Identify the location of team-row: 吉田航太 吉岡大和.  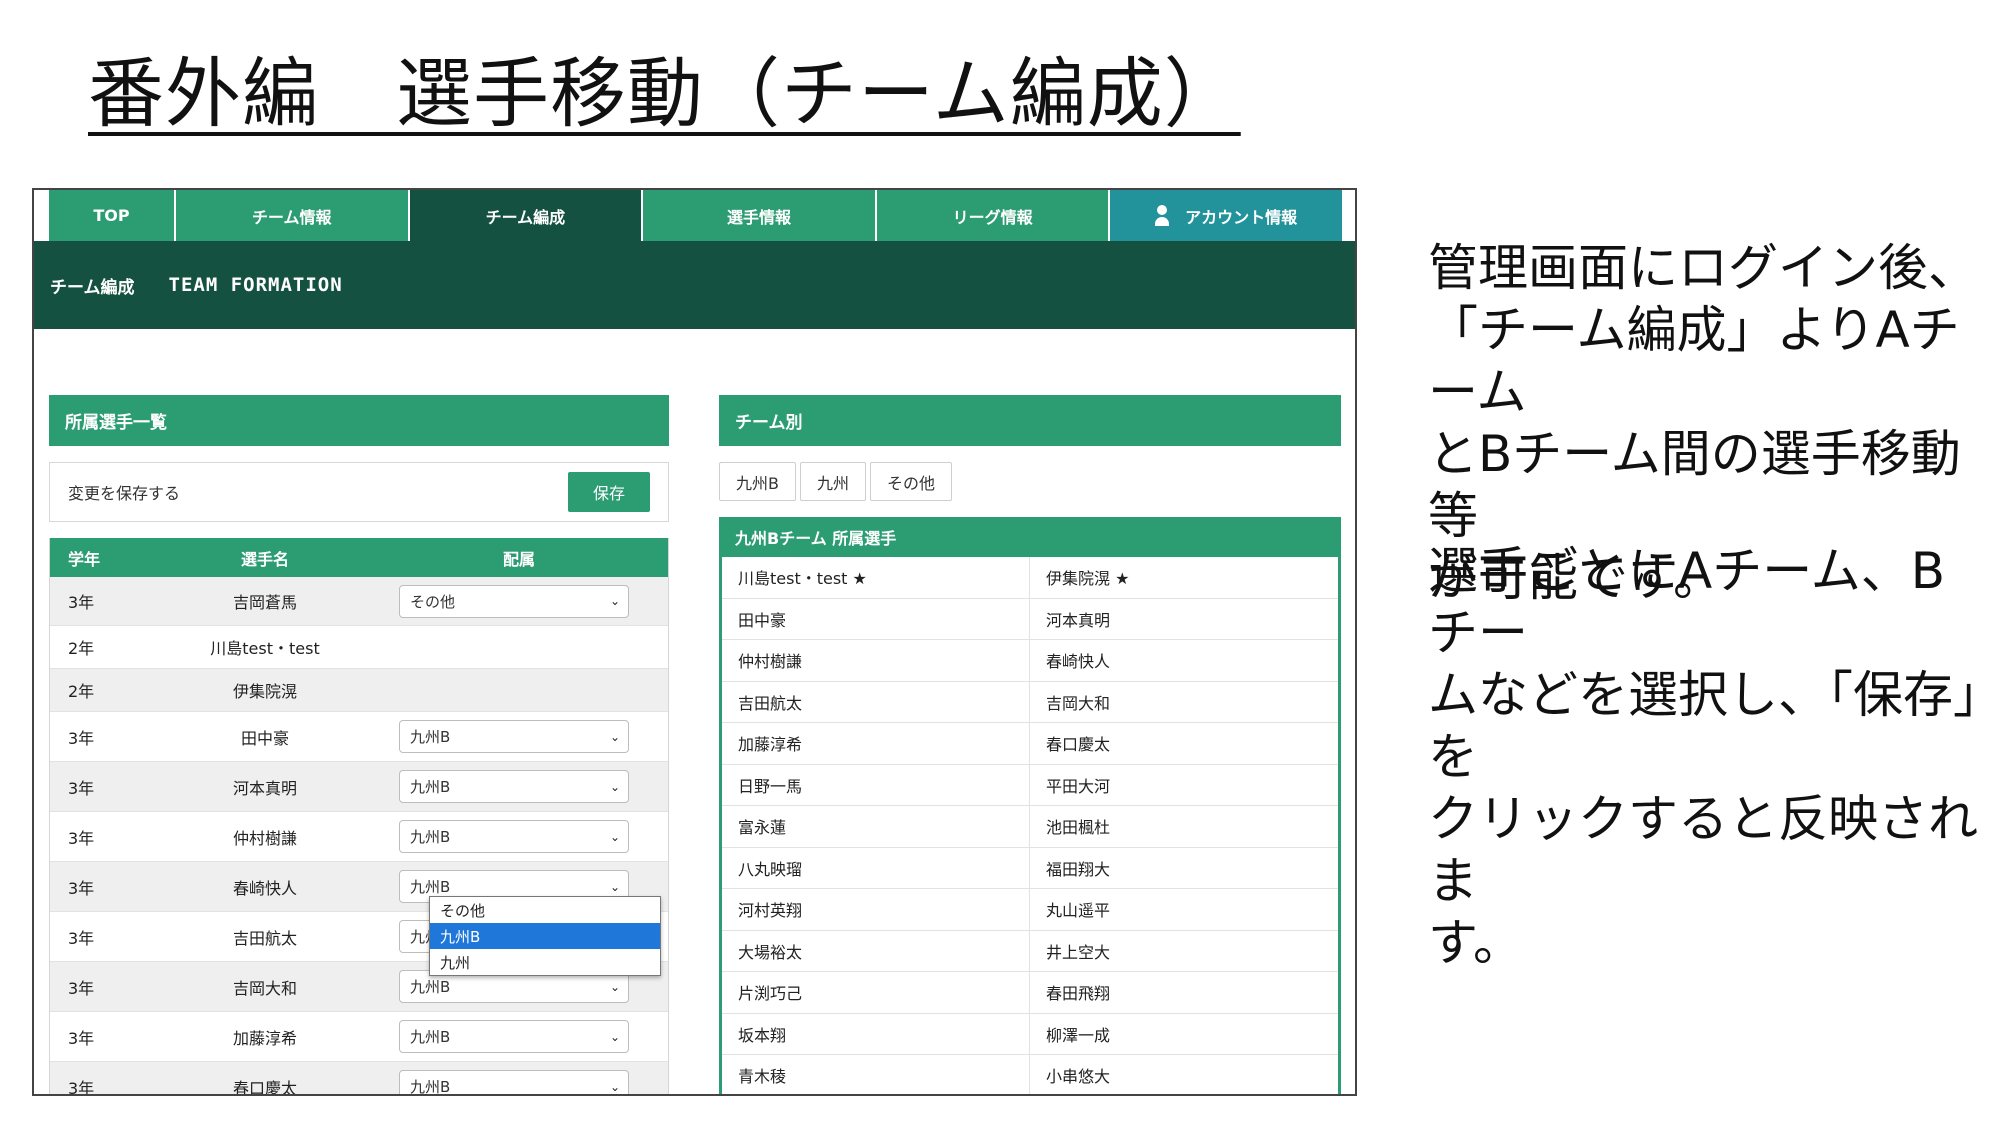
(1030, 702).